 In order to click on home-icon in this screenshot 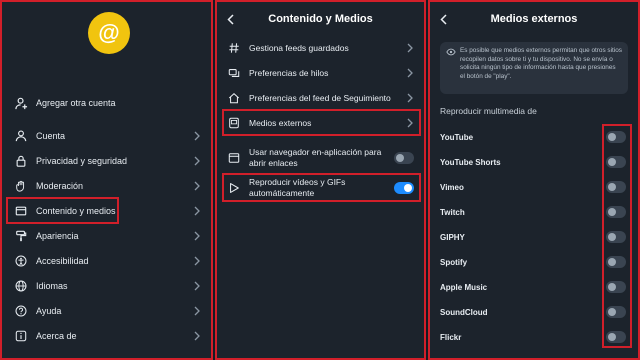, I will do `click(234, 98)`.